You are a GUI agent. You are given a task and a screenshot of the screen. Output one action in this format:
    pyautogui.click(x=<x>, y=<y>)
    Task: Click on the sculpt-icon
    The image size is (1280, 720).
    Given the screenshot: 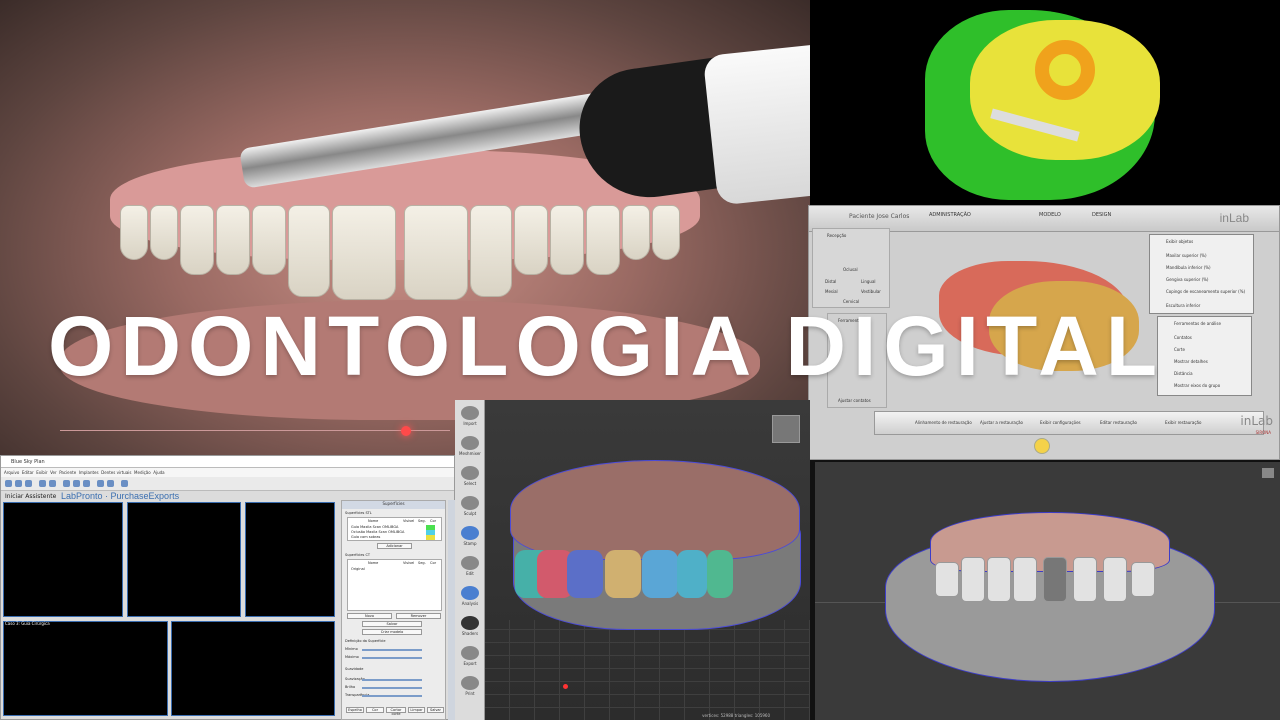 What is the action you would take?
    pyautogui.click(x=470, y=503)
    